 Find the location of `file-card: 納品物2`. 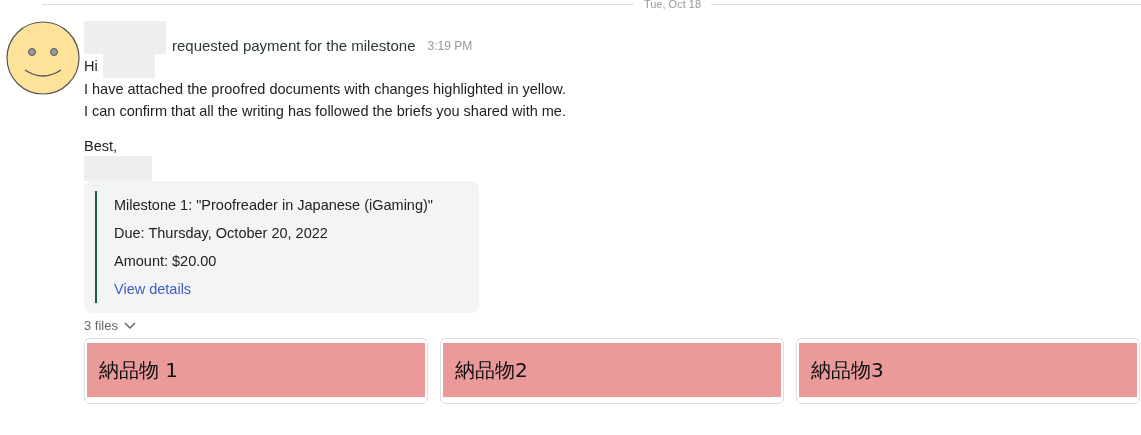

file-card: 納品物2 is located at coordinates (612, 371).